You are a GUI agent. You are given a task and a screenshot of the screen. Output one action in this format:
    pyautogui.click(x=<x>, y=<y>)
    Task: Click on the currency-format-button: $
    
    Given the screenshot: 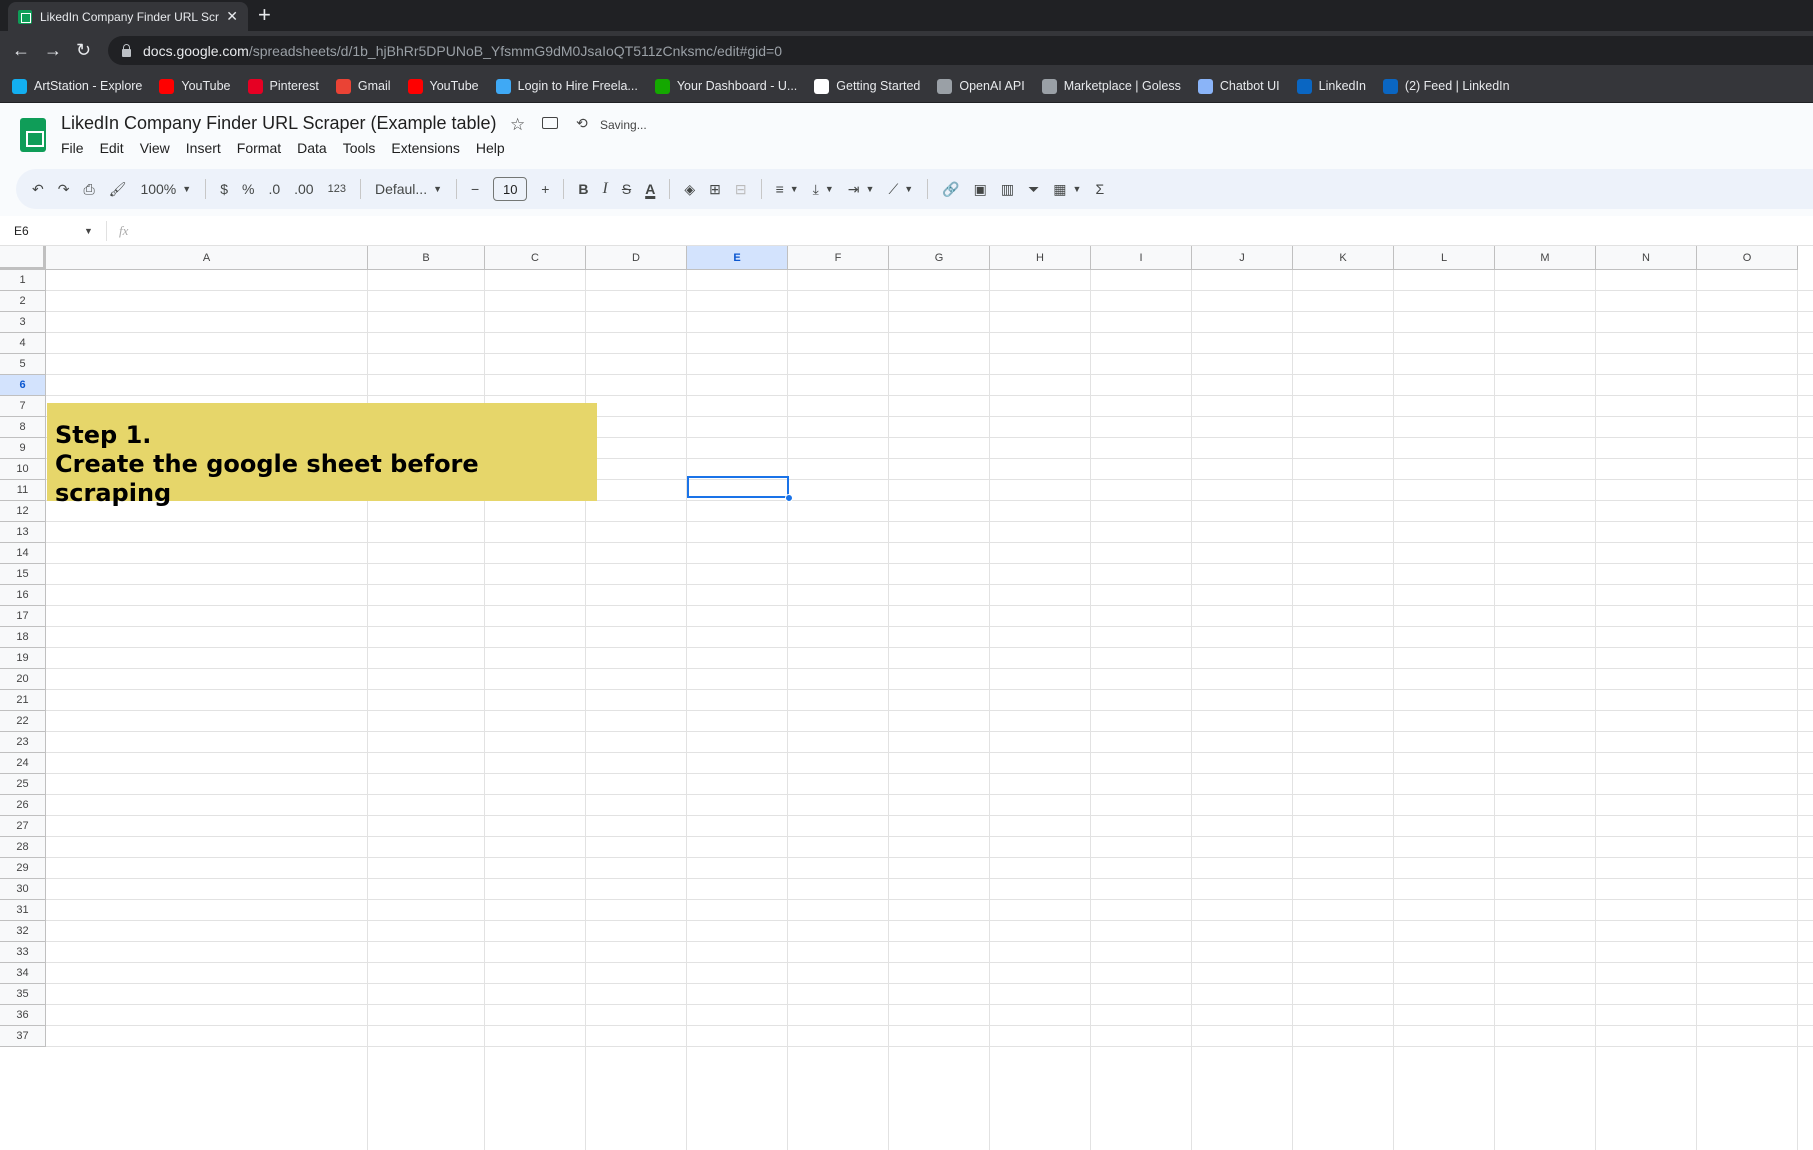 What is the action you would take?
    pyautogui.click(x=224, y=189)
    